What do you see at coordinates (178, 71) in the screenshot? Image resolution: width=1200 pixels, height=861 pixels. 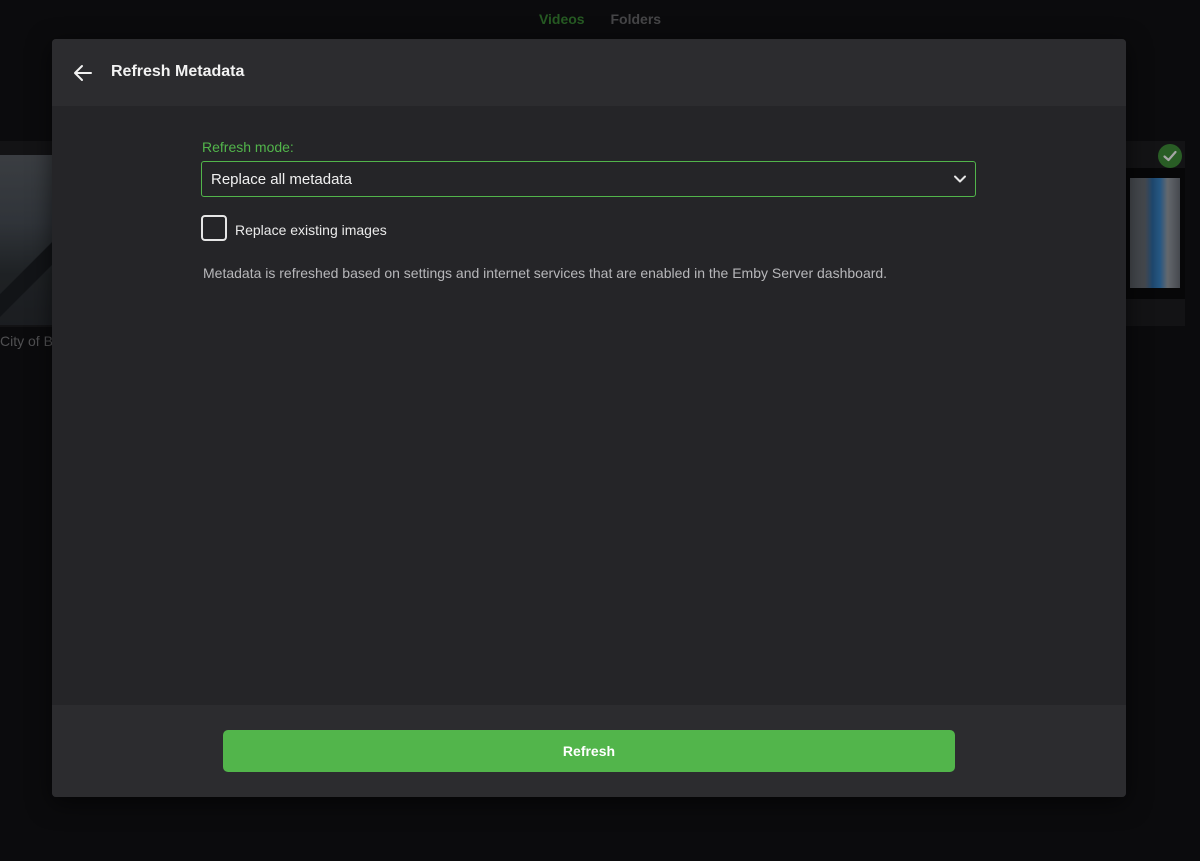 I see `dialog-title: Refresh Metadata` at bounding box center [178, 71].